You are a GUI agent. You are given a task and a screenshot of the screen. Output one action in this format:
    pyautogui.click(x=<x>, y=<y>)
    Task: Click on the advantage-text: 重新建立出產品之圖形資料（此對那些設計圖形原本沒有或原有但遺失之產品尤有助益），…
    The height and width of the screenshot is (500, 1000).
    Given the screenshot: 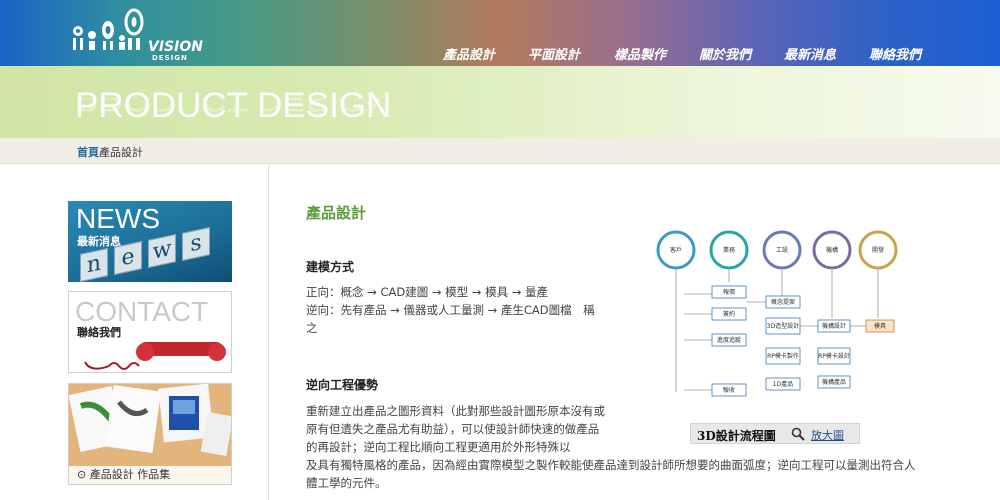 What is the action you would take?
    pyautogui.click(x=455, y=429)
    